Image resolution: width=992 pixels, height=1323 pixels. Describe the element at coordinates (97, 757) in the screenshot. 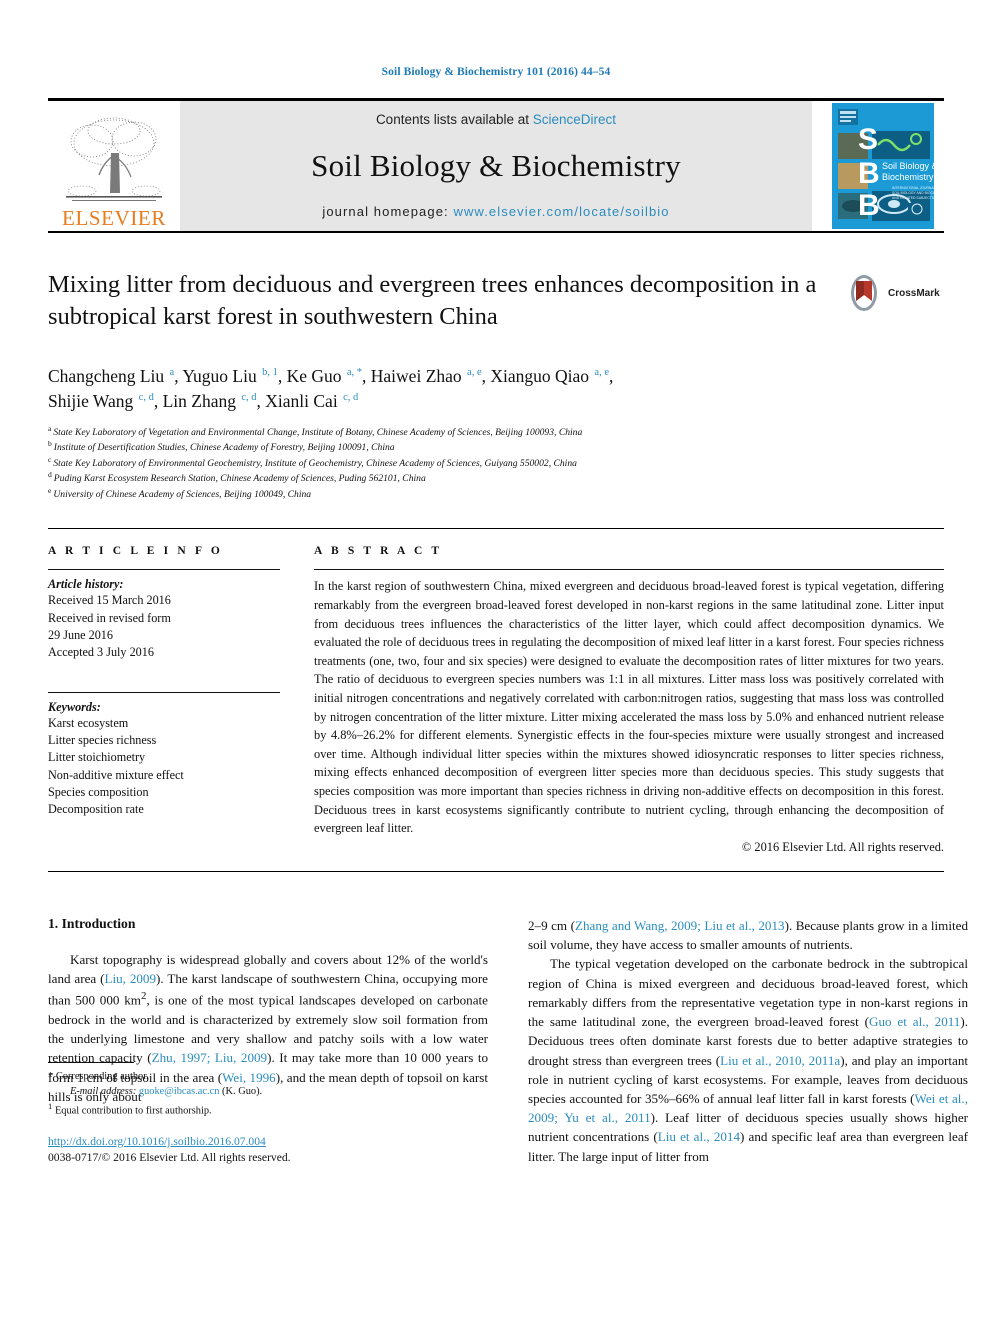

I see `keyword-item: Litter stoichiometry` at that location.